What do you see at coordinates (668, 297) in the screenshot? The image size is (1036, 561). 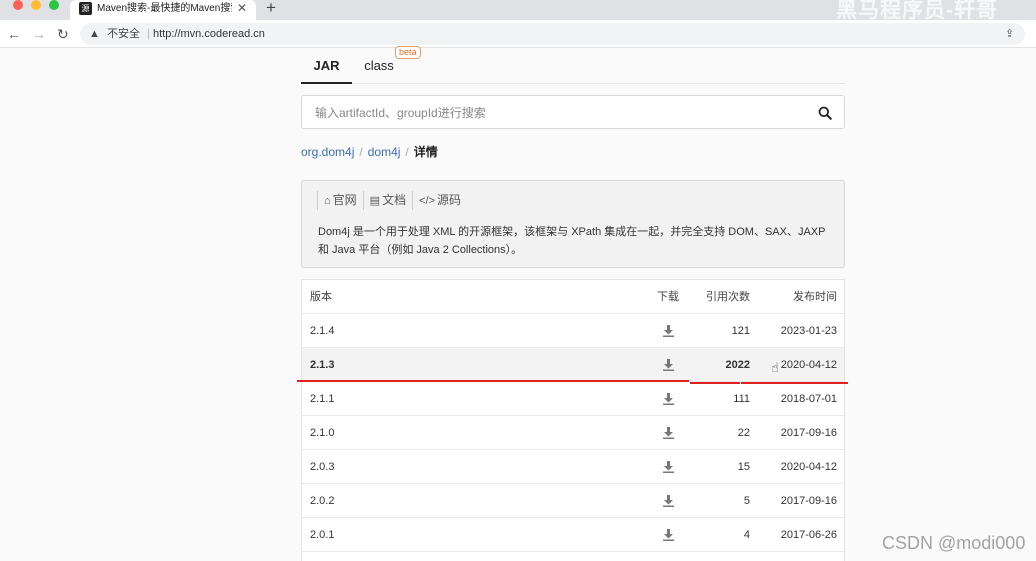 I see `header-download: 下载` at bounding box center [668, 297].